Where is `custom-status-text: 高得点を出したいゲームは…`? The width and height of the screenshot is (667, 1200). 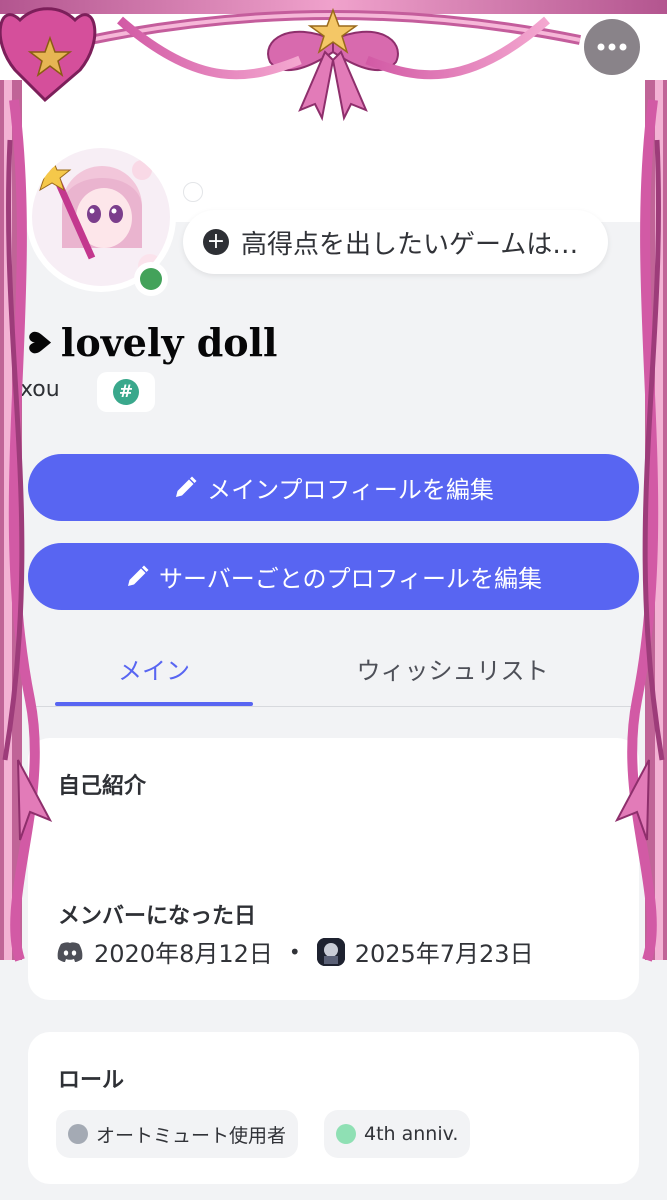 custom-status-text: 高得点を出したいゲームは… is located at coordinates (410, 244).